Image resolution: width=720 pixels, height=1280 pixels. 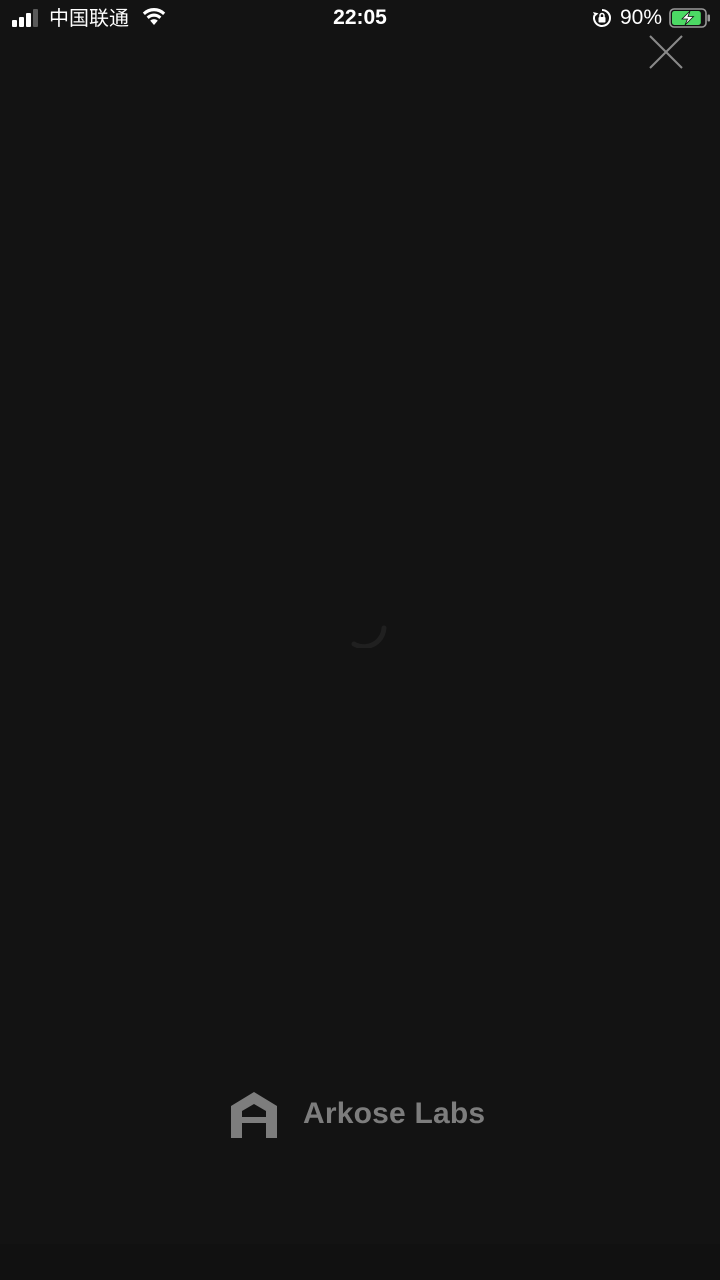 What do you see at coordinates (254, 1115) in the screenshot?
I see `arkose-logo-icon` at bounding box center [254, 1115].